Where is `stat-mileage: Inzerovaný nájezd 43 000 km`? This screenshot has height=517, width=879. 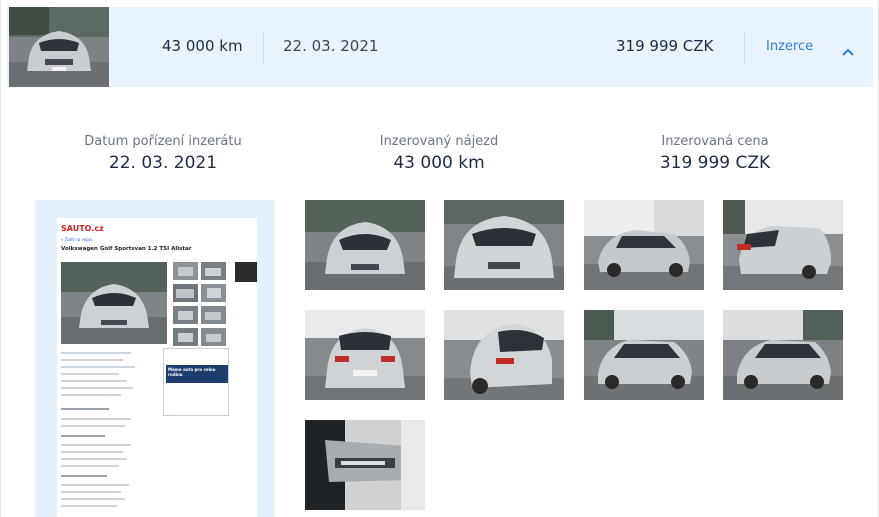
stat-mileage: Inzerovaný nájezd 43 000 km is located at coordinates (439, 153).